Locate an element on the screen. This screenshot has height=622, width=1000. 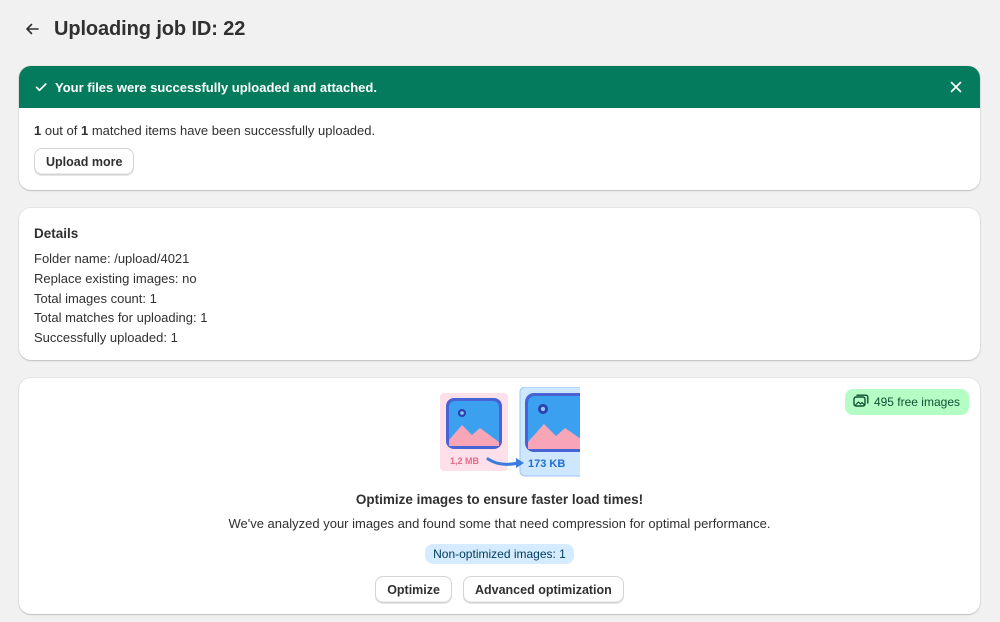
size-after-label: 173 KB is located at coordinates (546, 464).